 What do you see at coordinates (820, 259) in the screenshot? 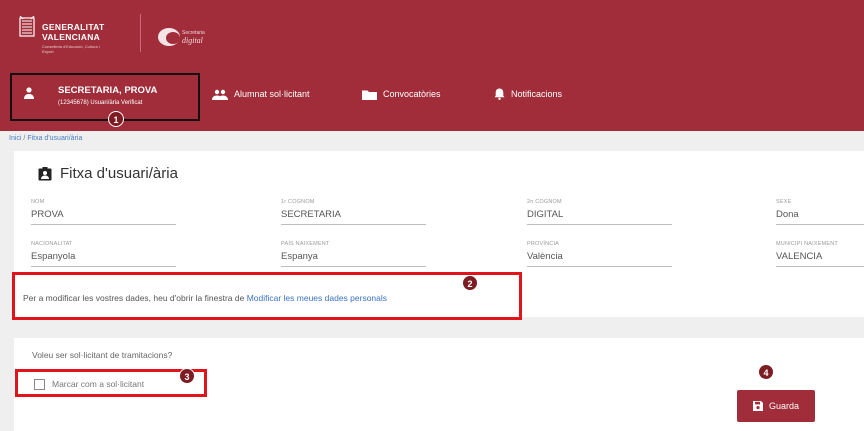
I see `field-value: VALENCIA` at bounding box center [820, 259].